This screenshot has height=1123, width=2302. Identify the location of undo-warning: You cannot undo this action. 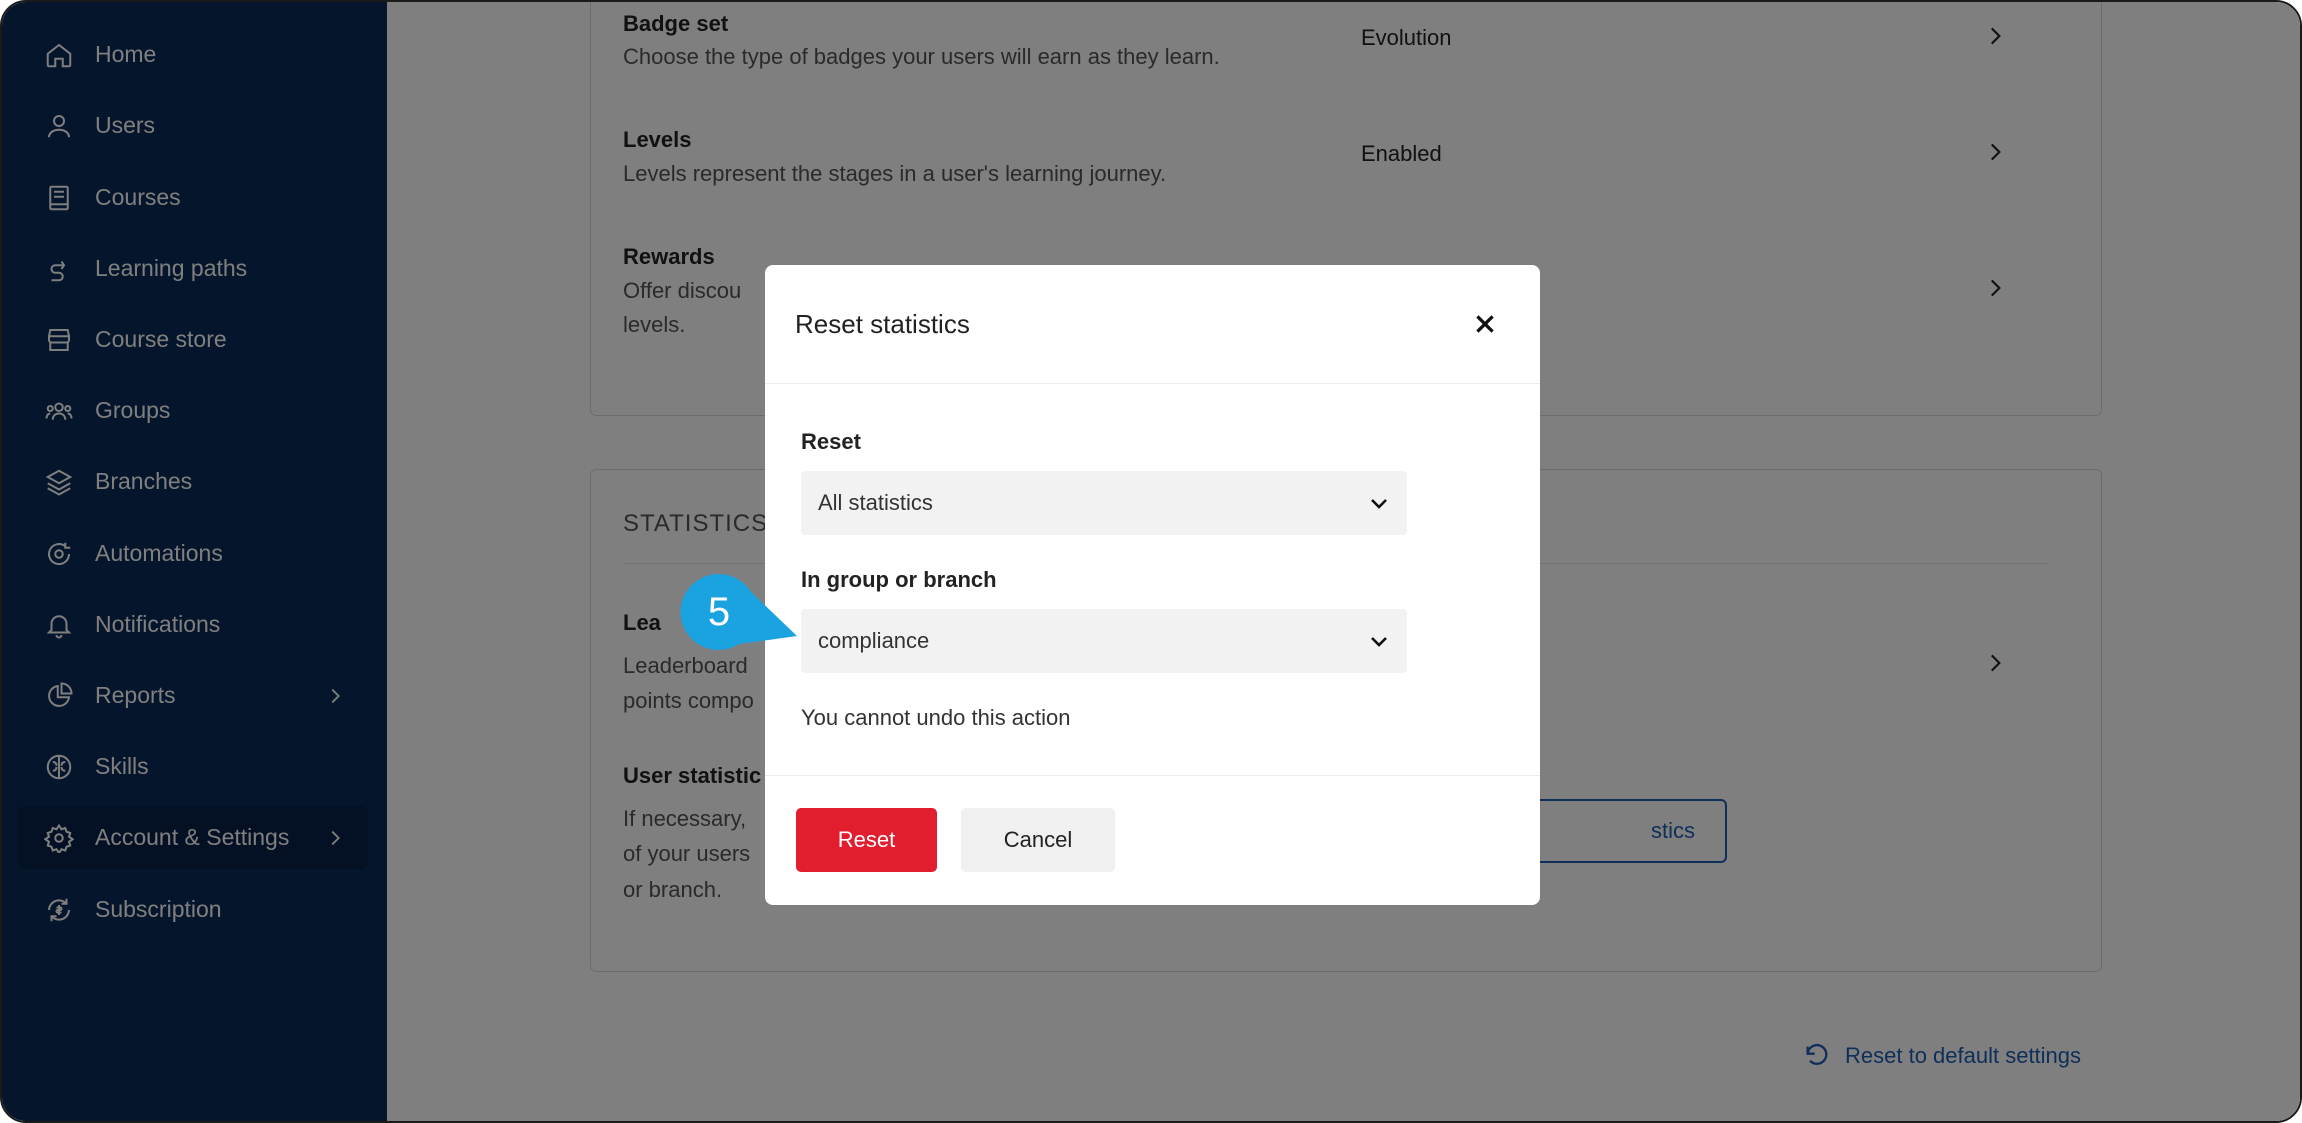
(936, 717).